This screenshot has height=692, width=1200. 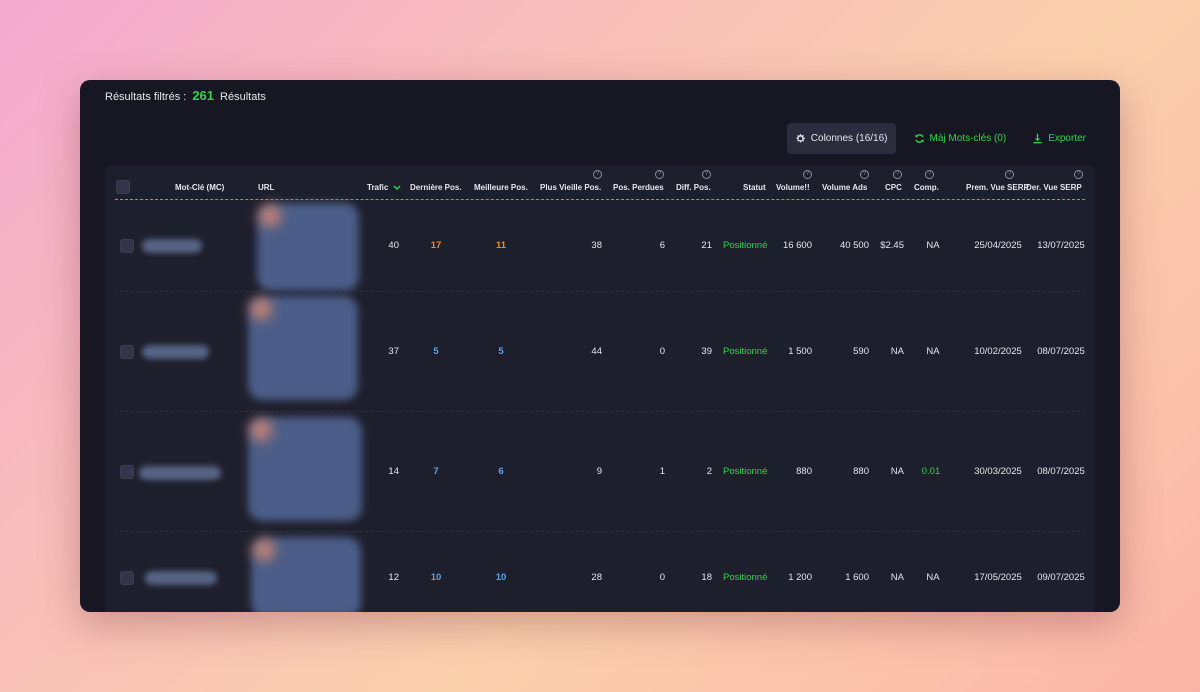 I want to click on first-serp-value: 10/02/2025, so click(x=998, y=351).